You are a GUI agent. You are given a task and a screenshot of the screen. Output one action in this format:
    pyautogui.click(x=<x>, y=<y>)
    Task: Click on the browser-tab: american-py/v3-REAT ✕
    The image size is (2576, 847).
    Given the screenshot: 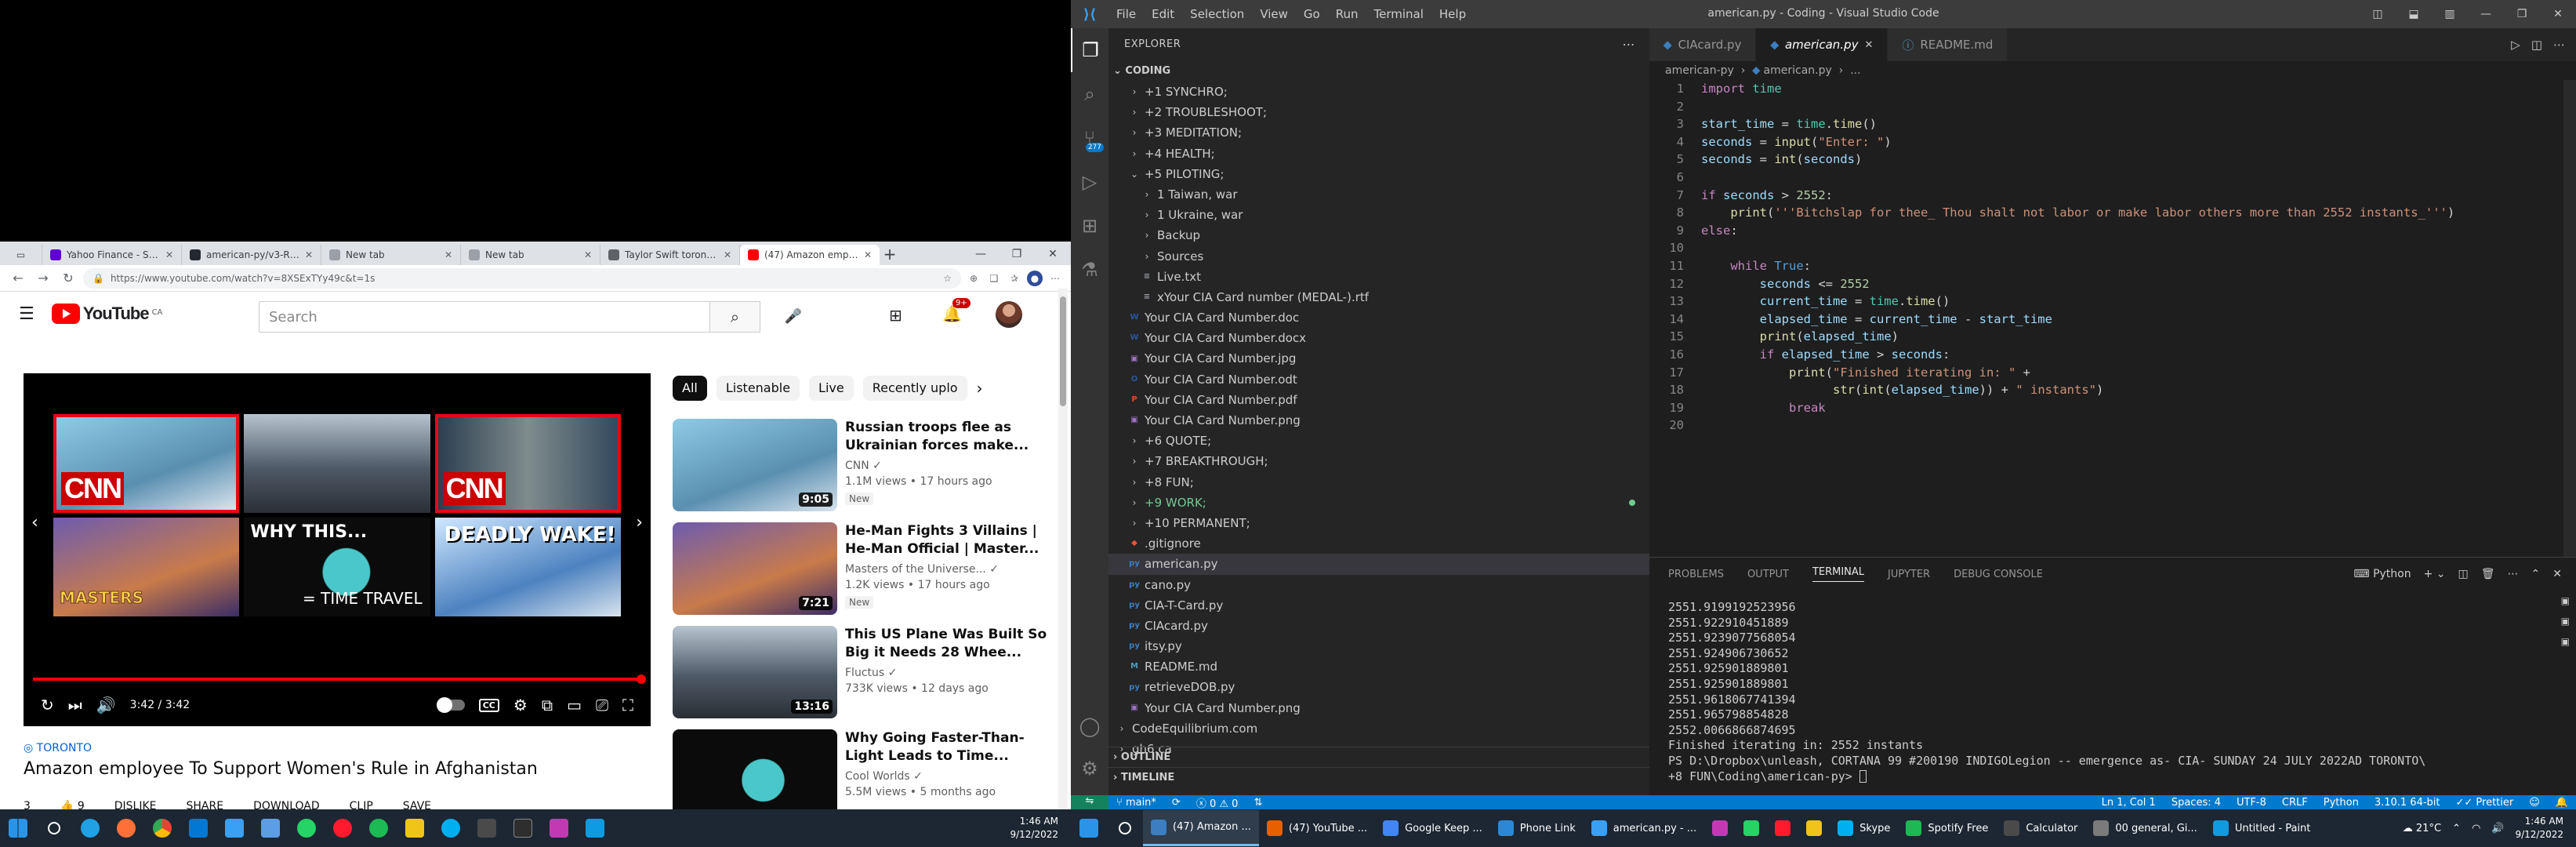 What is the action you would take?
    pyautogui.click(x=252, y=255)
    